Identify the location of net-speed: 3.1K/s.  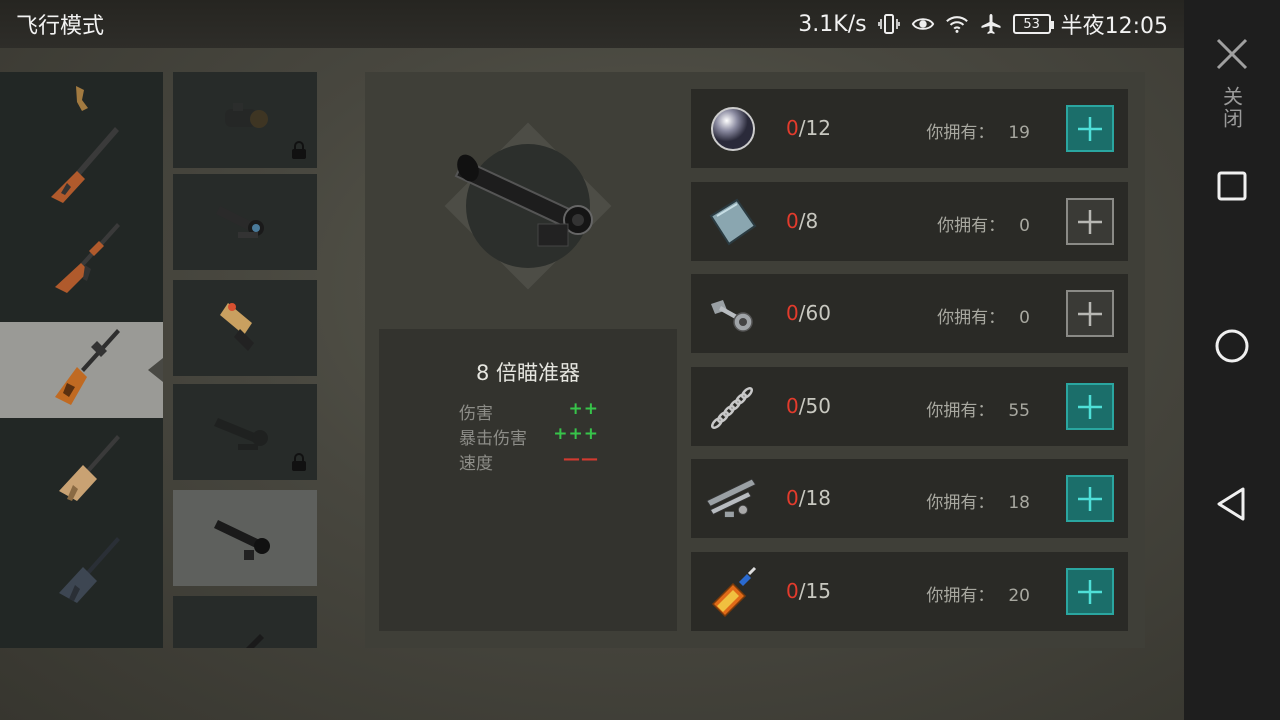
(832, 24).